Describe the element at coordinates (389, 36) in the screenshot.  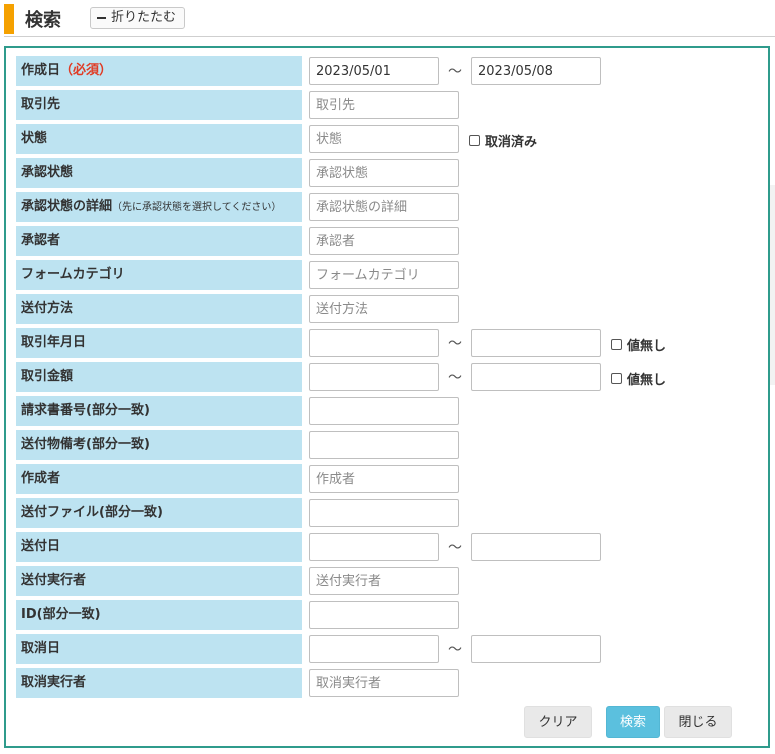
I see `header-divider` at that location.